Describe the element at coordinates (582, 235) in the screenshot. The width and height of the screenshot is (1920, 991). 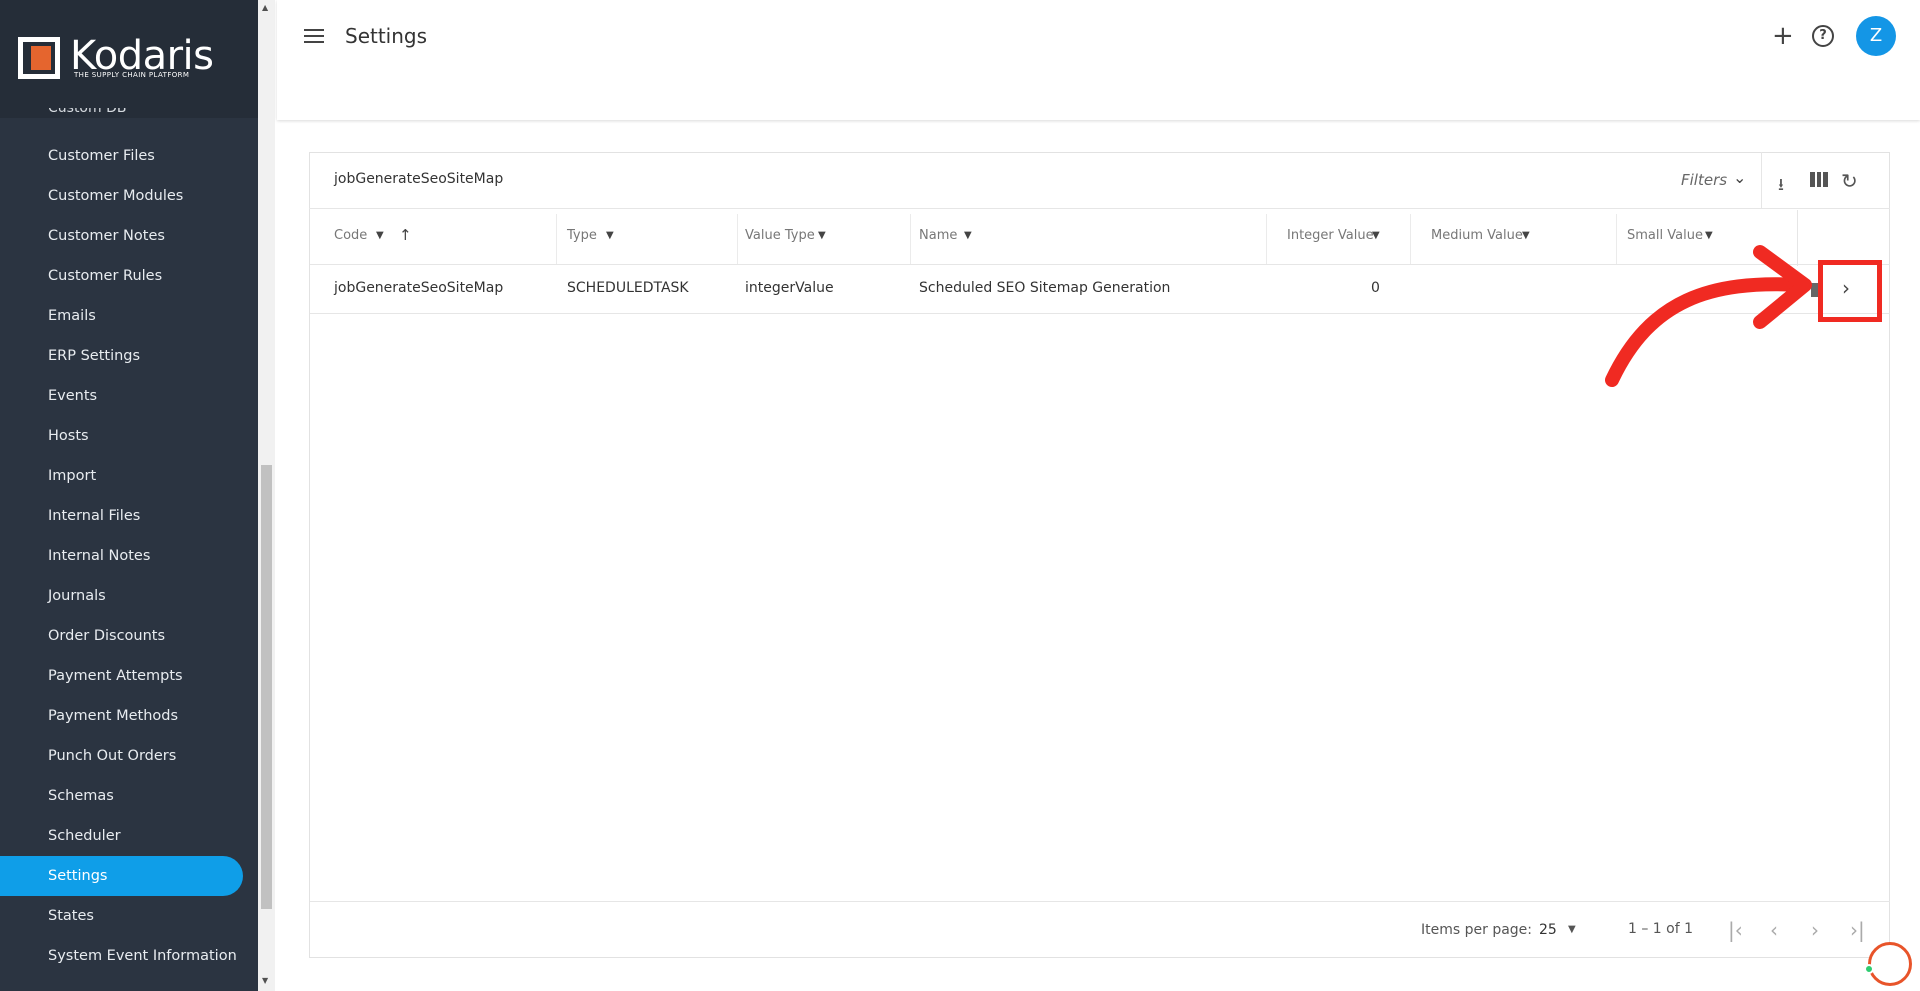
I see `column-header-type: Type` at that location.